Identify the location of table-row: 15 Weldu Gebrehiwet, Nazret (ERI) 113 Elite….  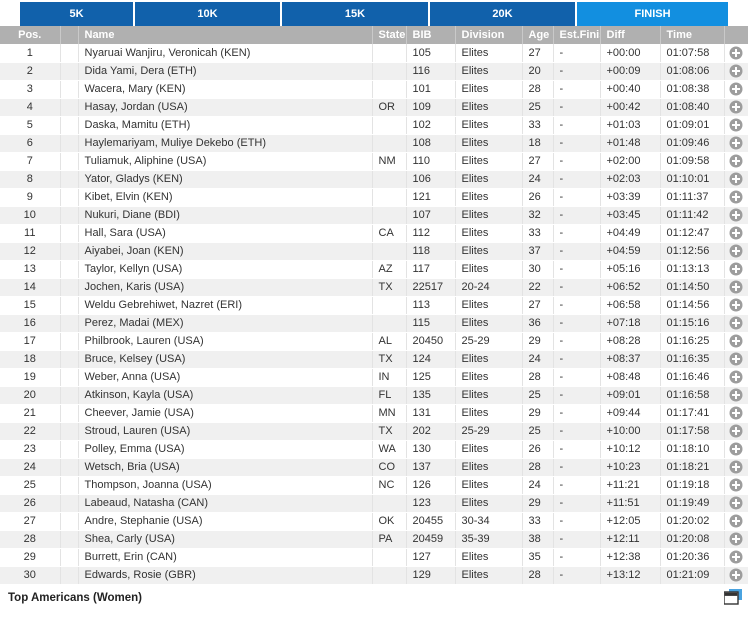
(374, 305).